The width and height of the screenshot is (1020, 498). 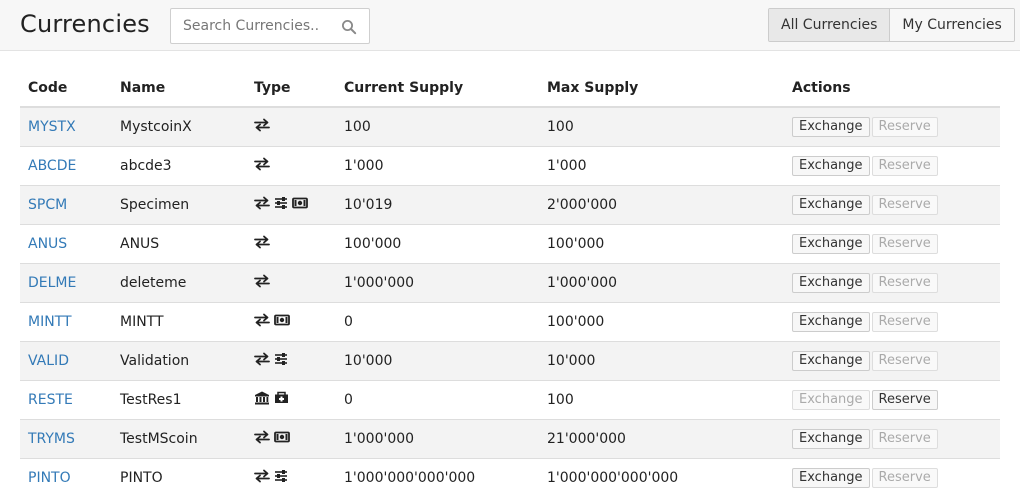 I want to click on cell-code: ANUS, so click(x=66, y=243).